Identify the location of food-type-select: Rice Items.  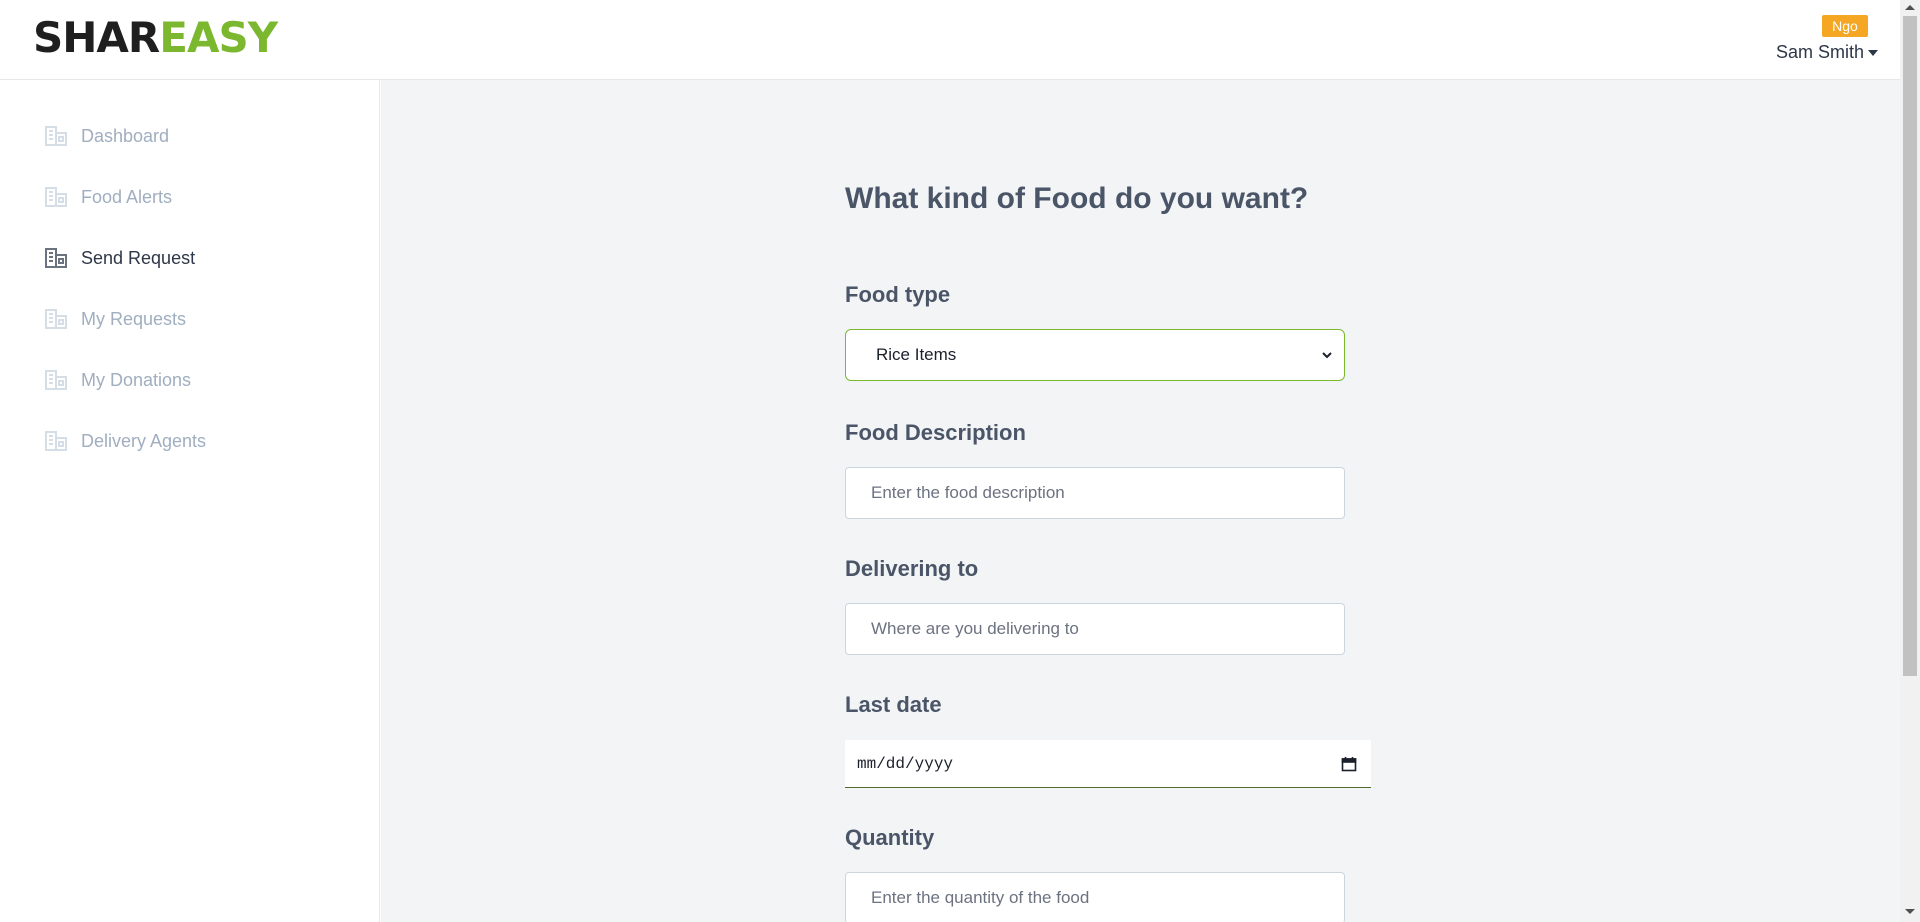
(1095, 355).